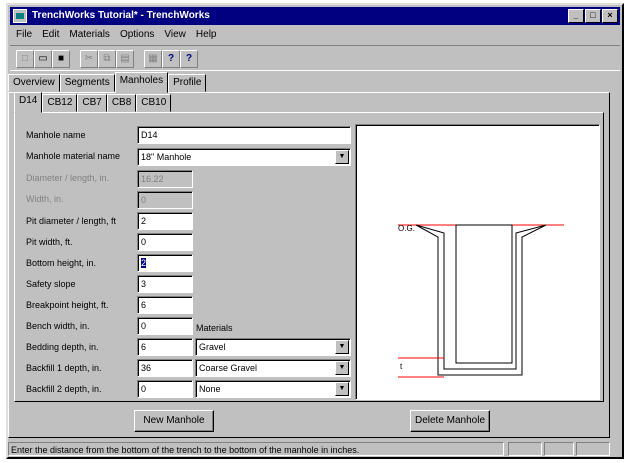 The image size is (631, 463). Describe the element at coordinates (121, 15) in the screenshot. I see `window-title: TrenchWorks Tutorial* - TrenchWorks` at that location.